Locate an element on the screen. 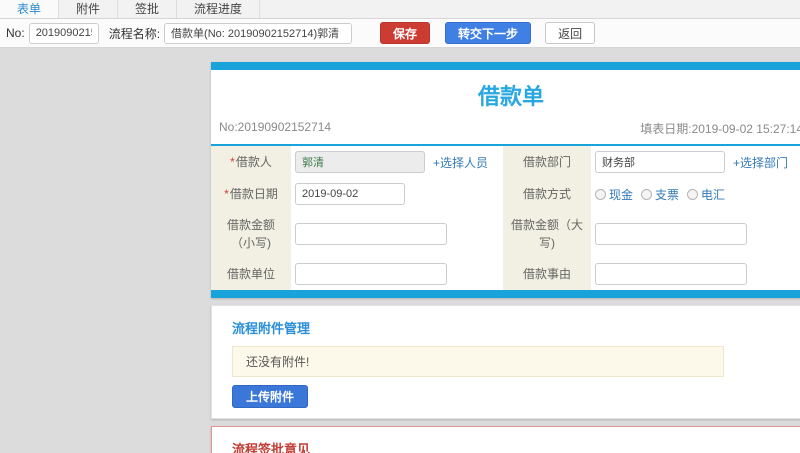 The height and width of the screenshot is (453, 800). page-title: 借款单 is located at coordinates (510, 96).